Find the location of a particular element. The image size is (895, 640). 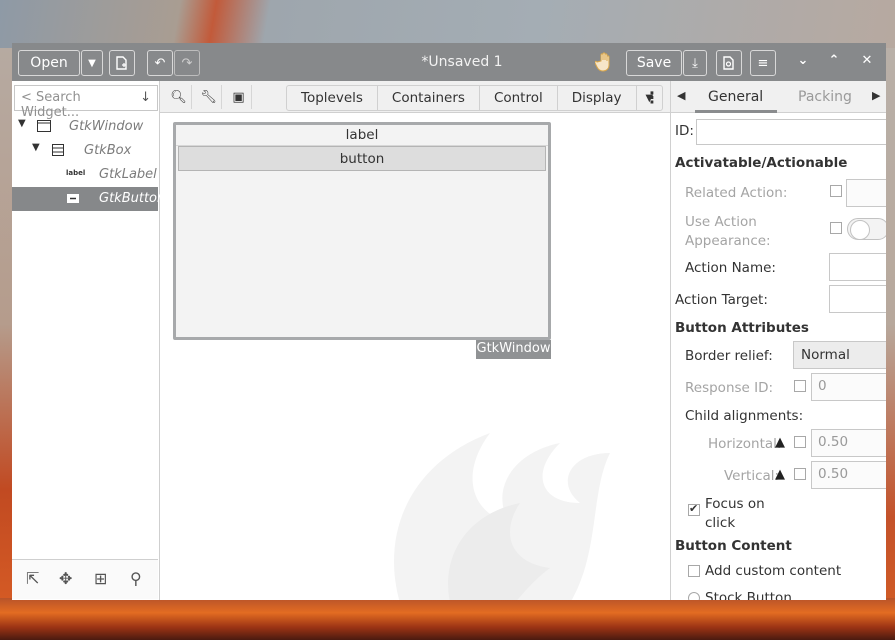

response-id-label: Response ID: is located at coordinates (729, 388).